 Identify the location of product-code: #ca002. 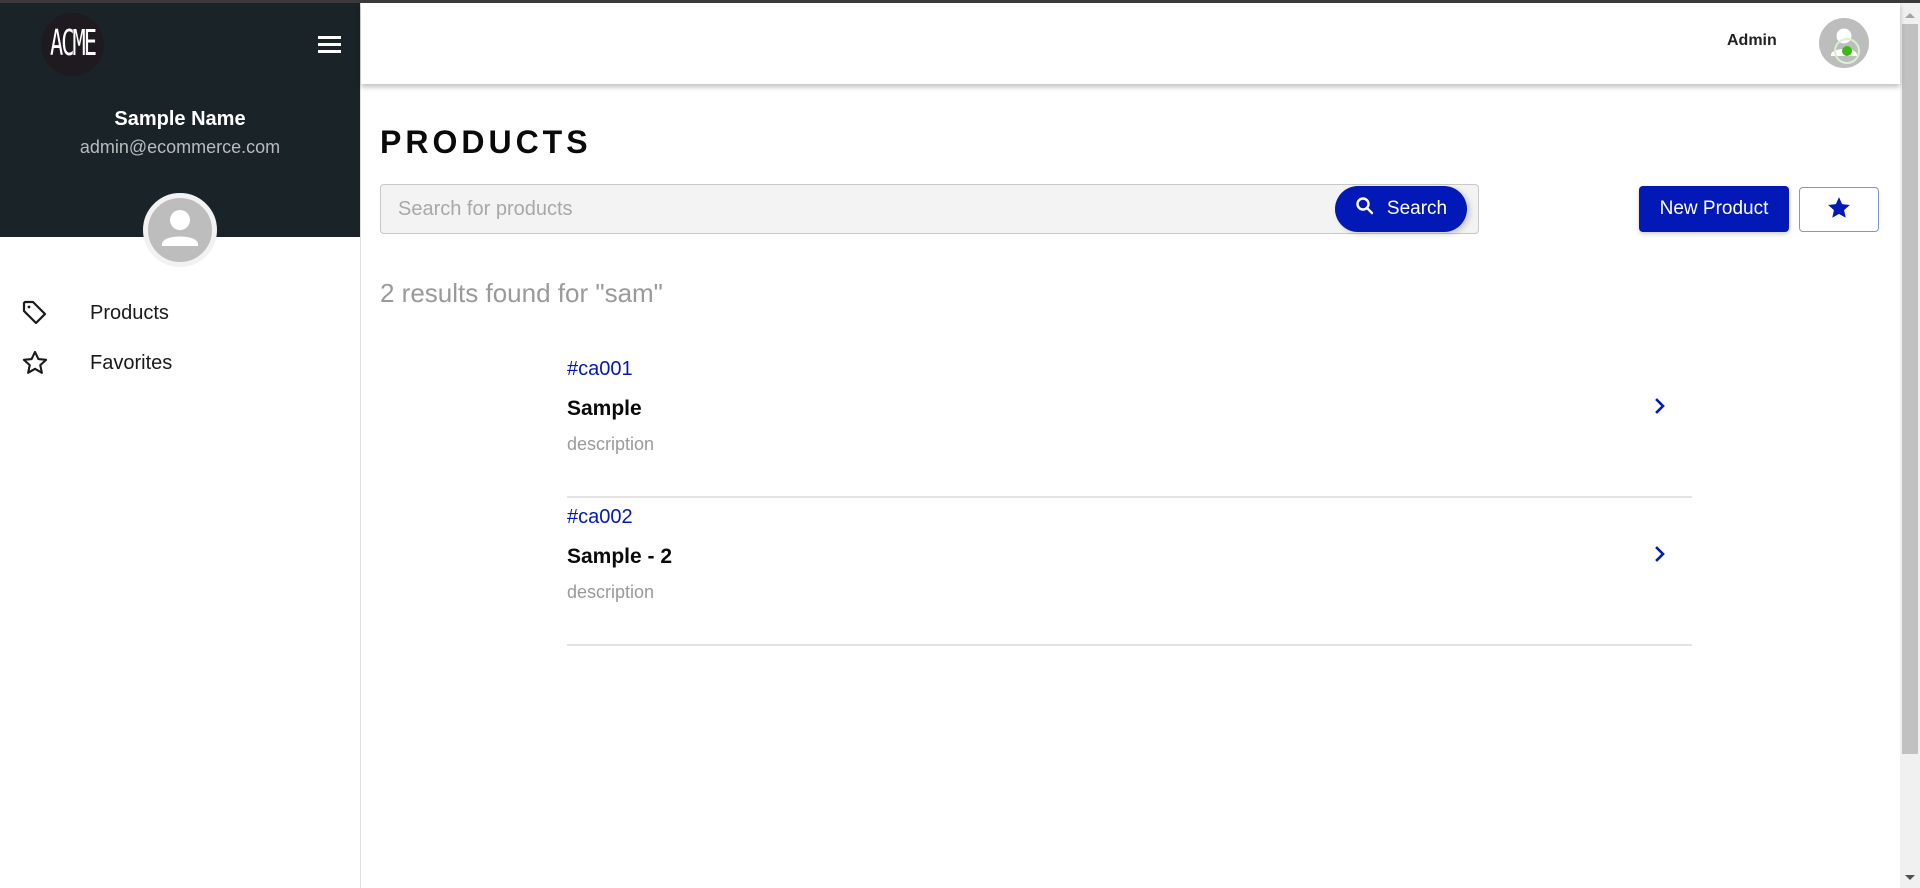
(600, 517).